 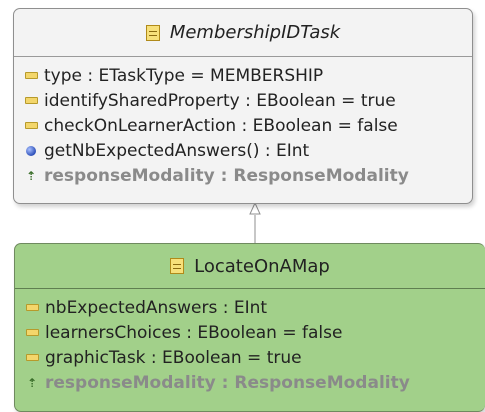 What do you see at coordinates (255, 32) in the screenshot?
I see `class-name: MembershipIDTask` at bounding box center [255, 32].